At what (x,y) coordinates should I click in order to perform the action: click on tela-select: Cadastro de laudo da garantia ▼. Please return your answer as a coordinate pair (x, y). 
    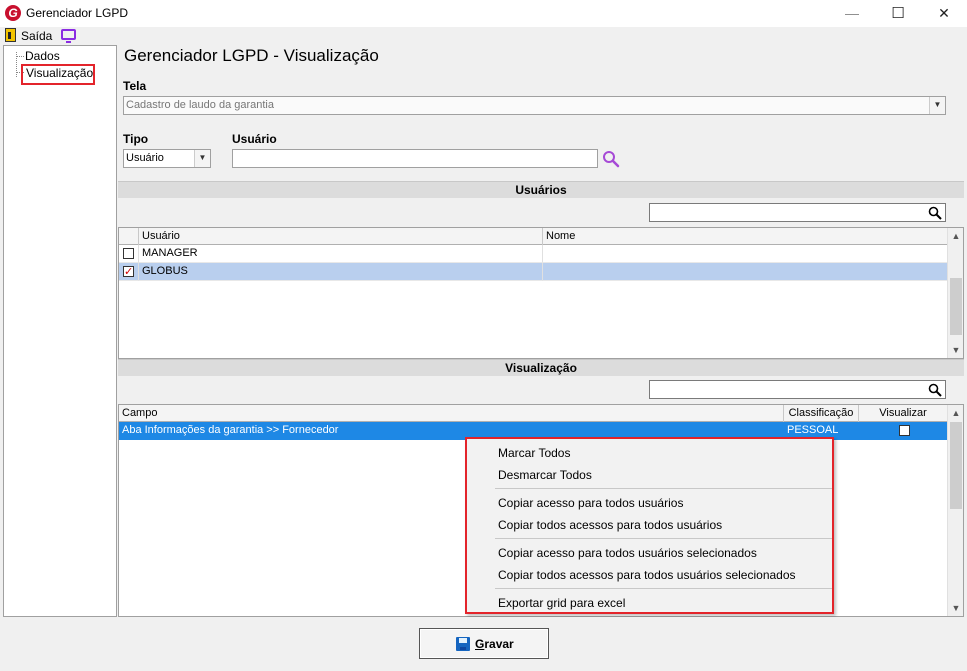
    Looking at the image, I should click on (534, 105).